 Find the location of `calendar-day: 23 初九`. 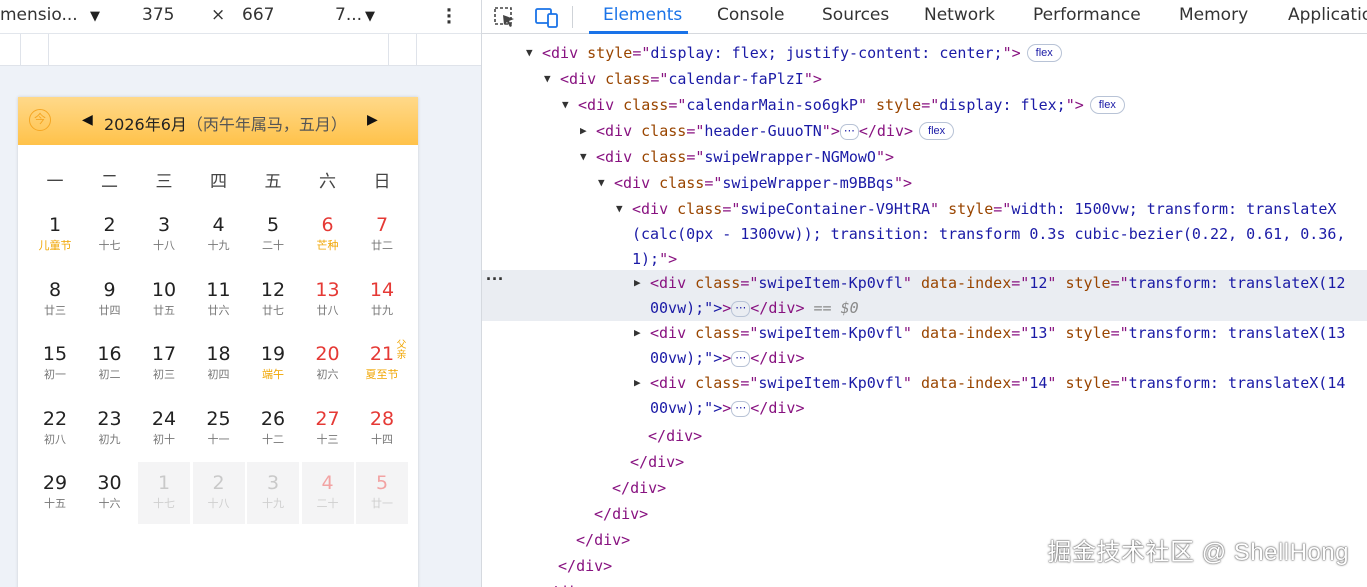

calendar-day: 23 初九 is located at coordinates (110, 429).